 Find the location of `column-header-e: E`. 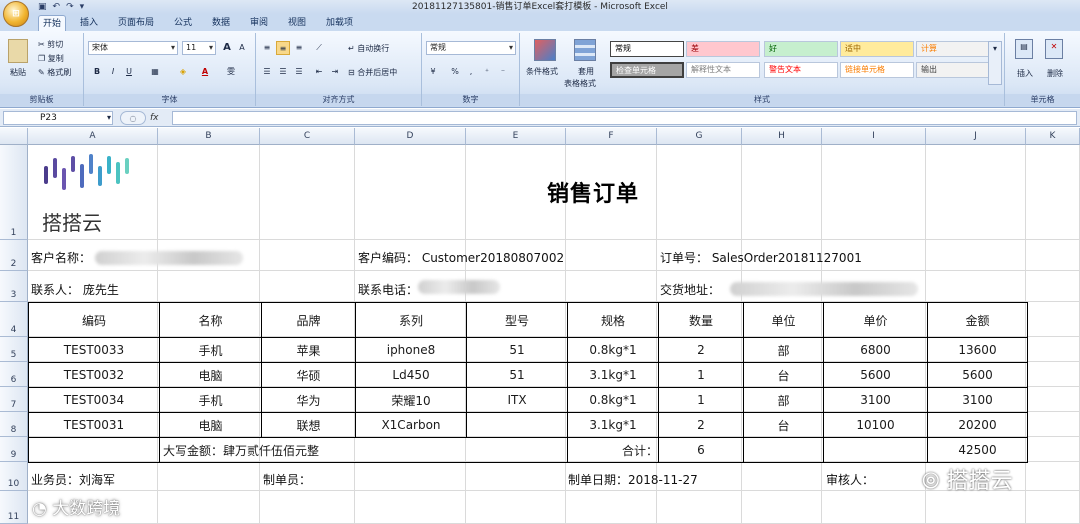

column-header-e: E is located at coordinates (516, 136).